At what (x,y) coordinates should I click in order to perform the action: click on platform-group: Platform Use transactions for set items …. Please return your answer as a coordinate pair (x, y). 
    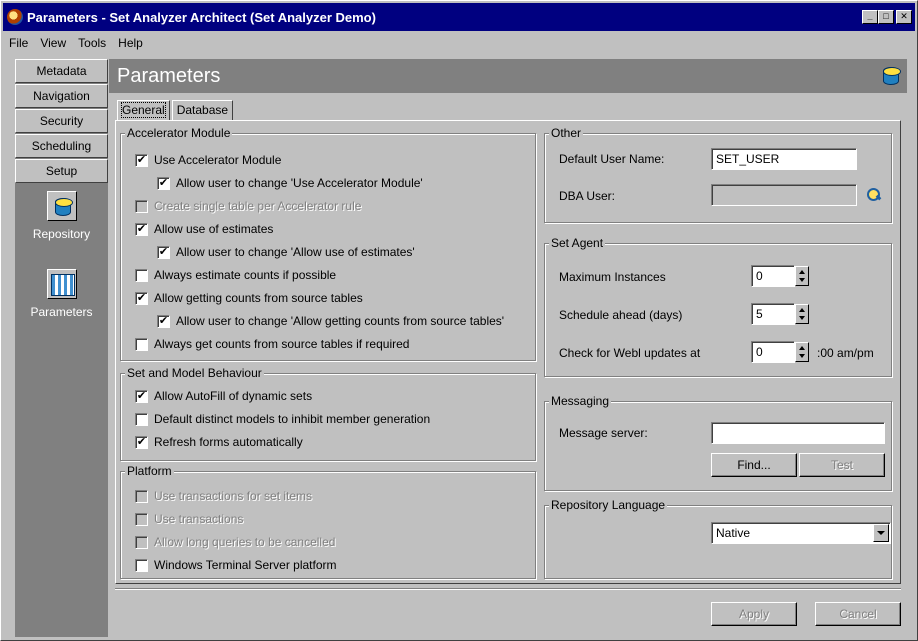
    Looking at the image, I should click on (328, 521).